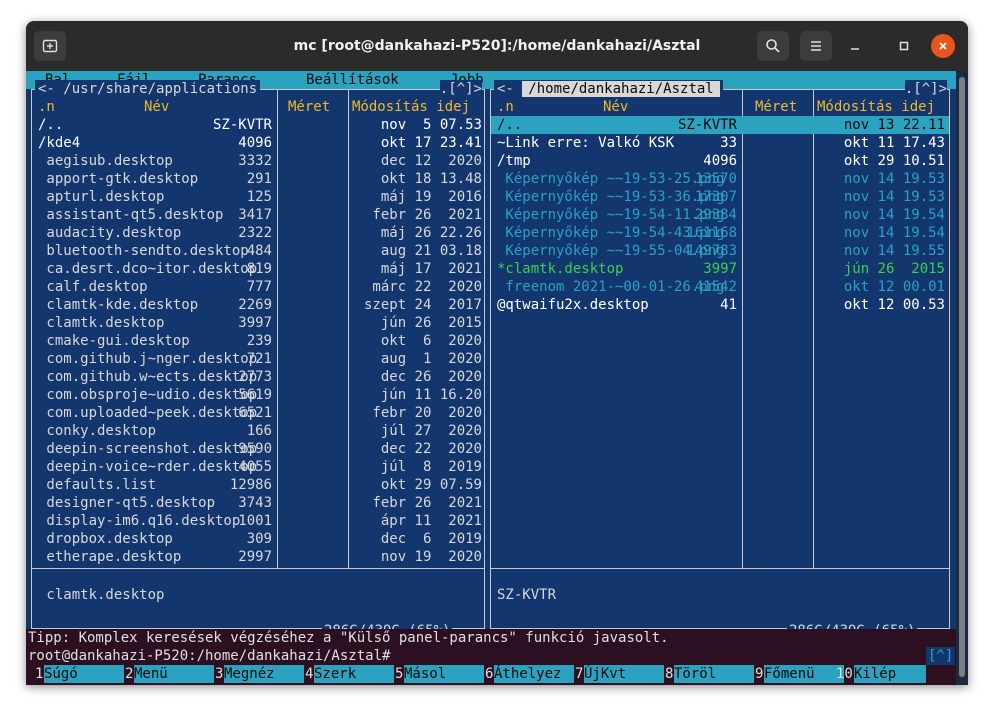  I want to click on file-row: ~Link erre: Valkó KSK 33 okt 11 17.43, so click(720, 143).